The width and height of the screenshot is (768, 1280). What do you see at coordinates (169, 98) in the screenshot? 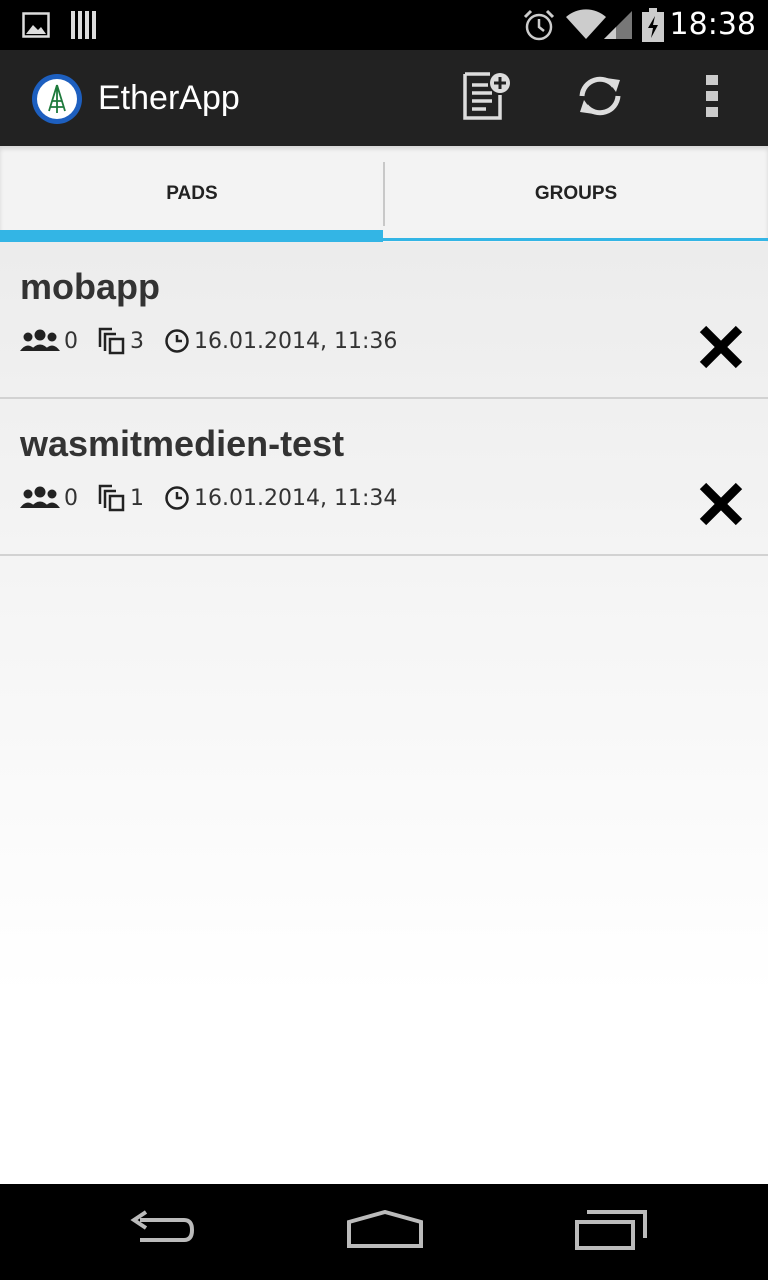
I see `app-title: EtherApp` at bounding box center [169, 98].